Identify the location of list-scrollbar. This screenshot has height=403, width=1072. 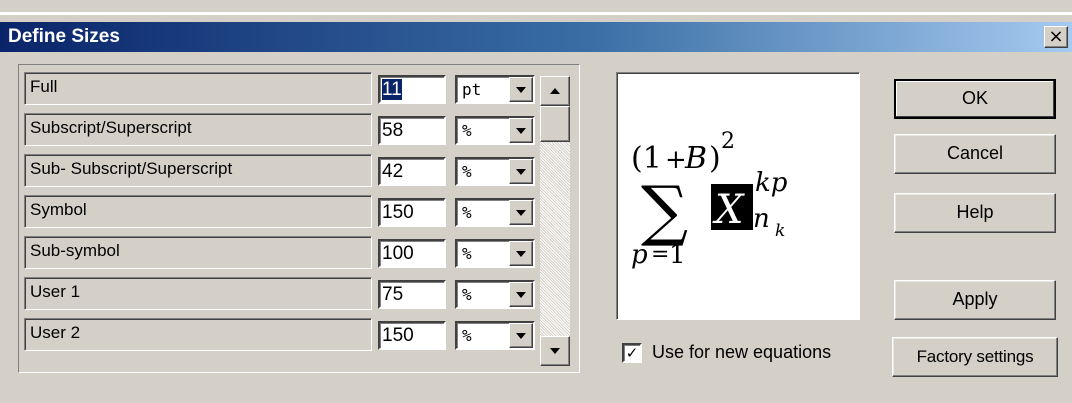
(555, 221).